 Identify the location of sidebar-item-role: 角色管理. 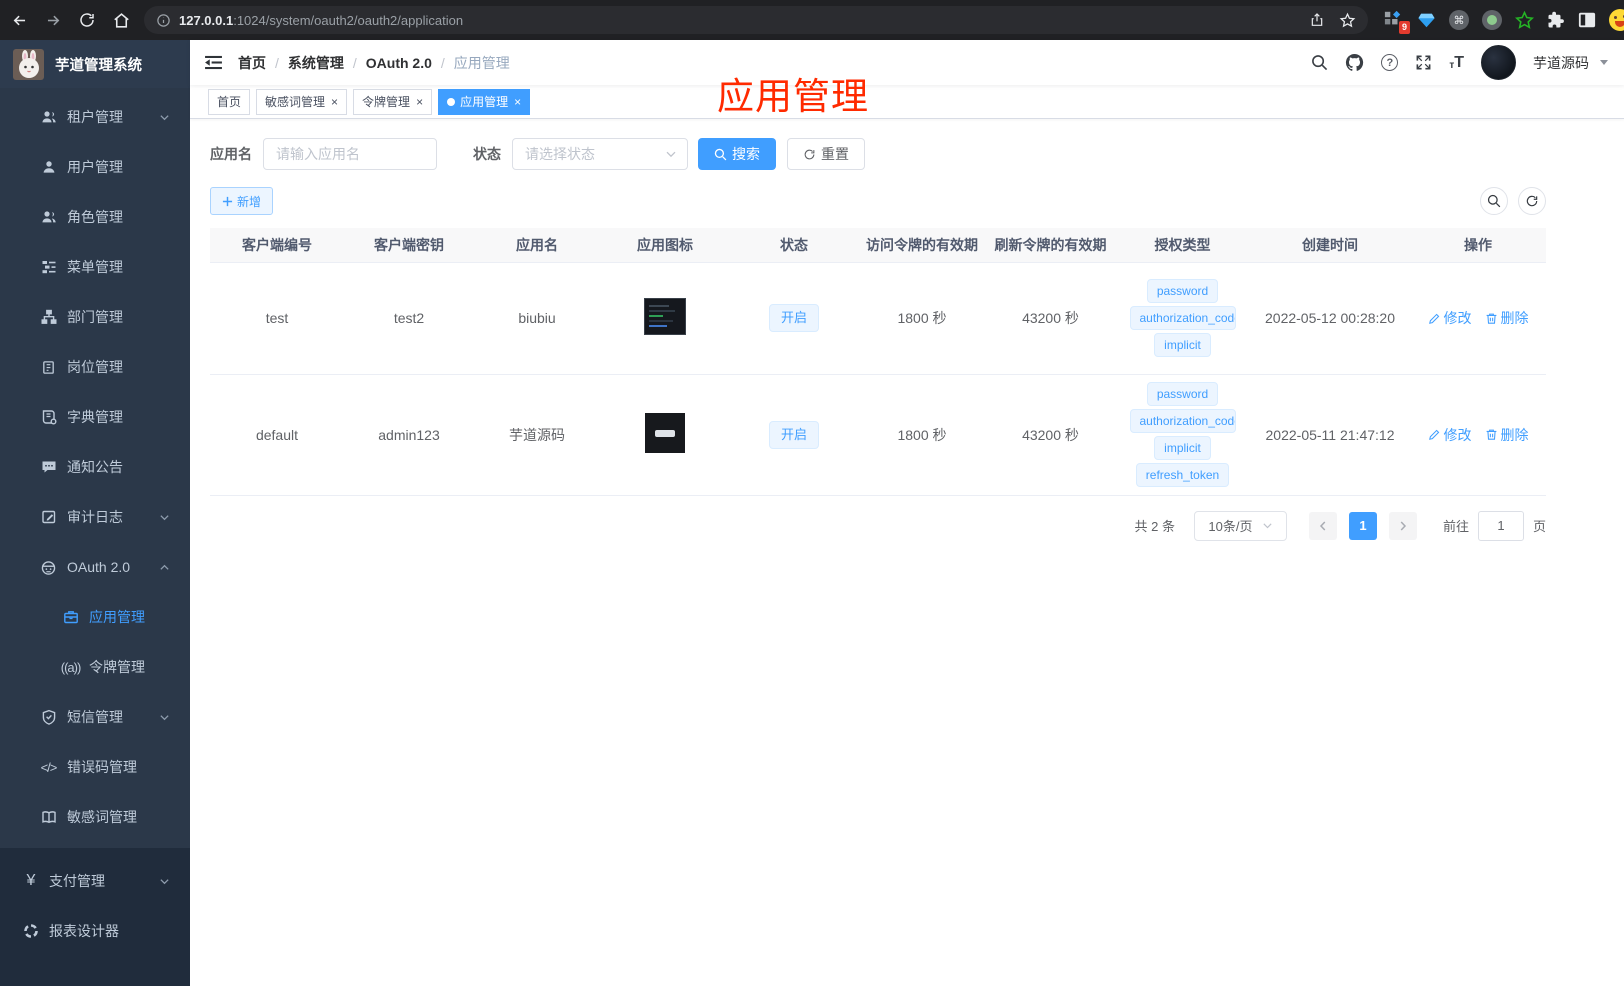
(95, 217).